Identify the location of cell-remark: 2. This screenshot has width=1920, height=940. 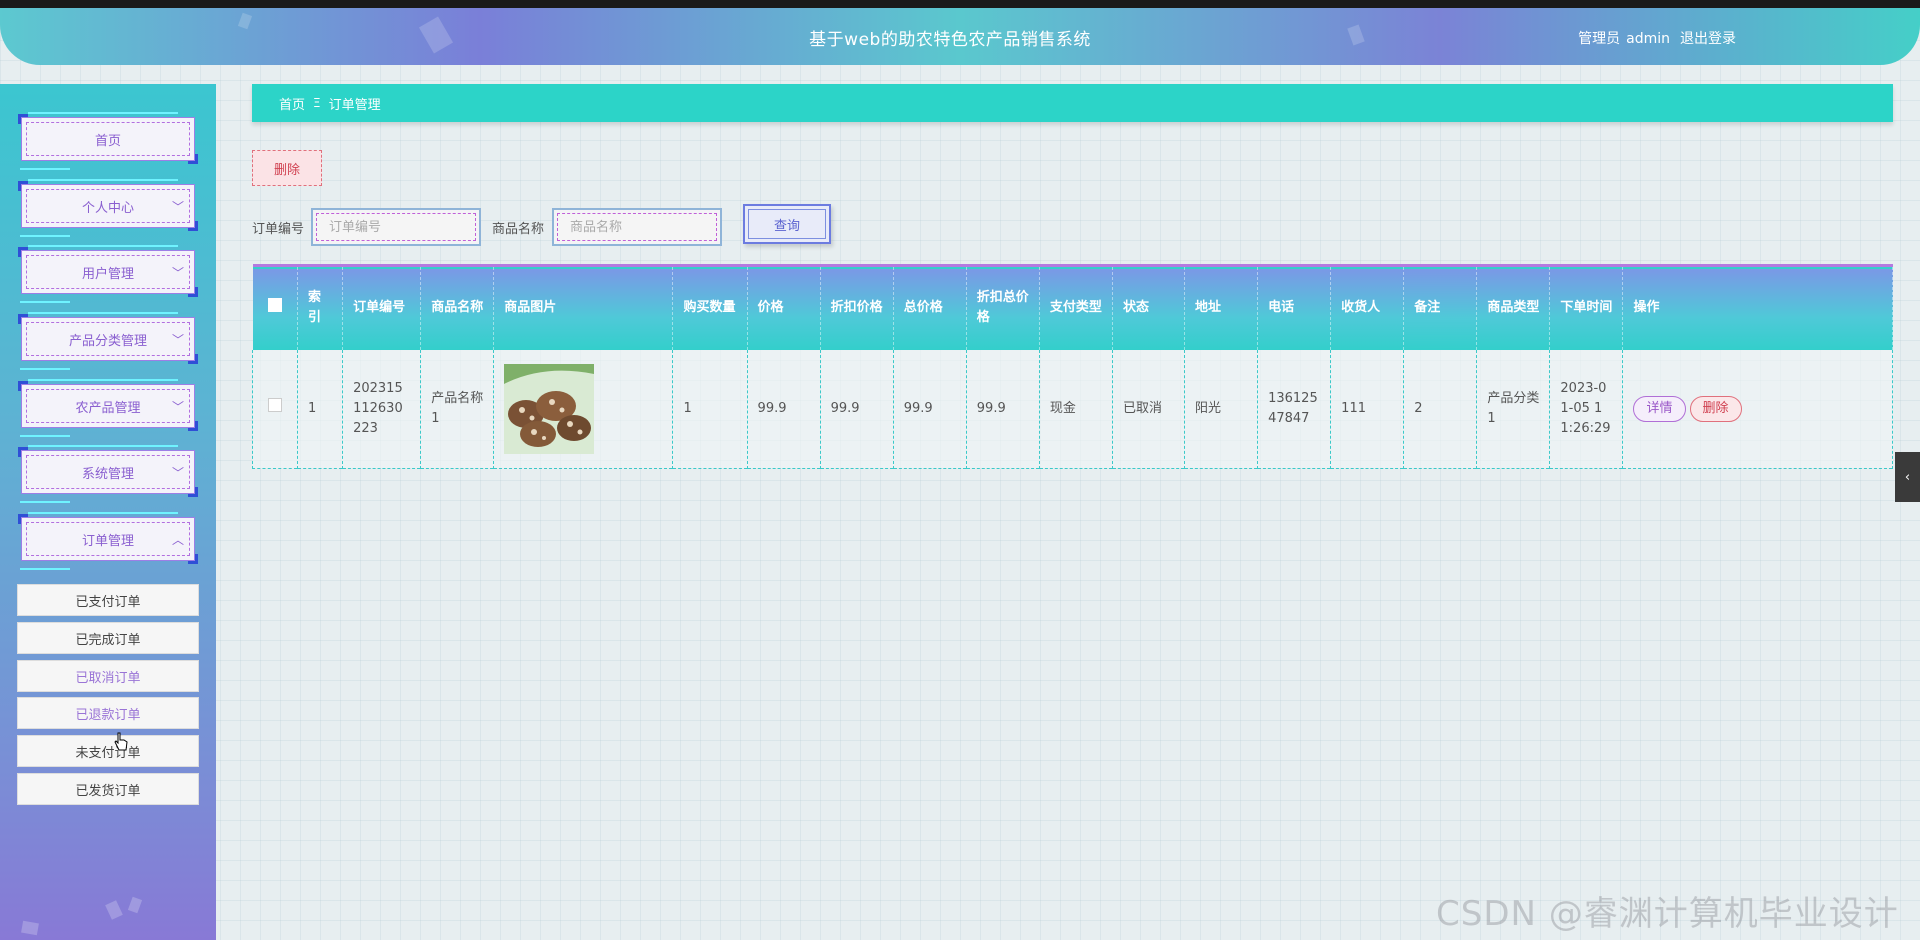
(1440, 408).